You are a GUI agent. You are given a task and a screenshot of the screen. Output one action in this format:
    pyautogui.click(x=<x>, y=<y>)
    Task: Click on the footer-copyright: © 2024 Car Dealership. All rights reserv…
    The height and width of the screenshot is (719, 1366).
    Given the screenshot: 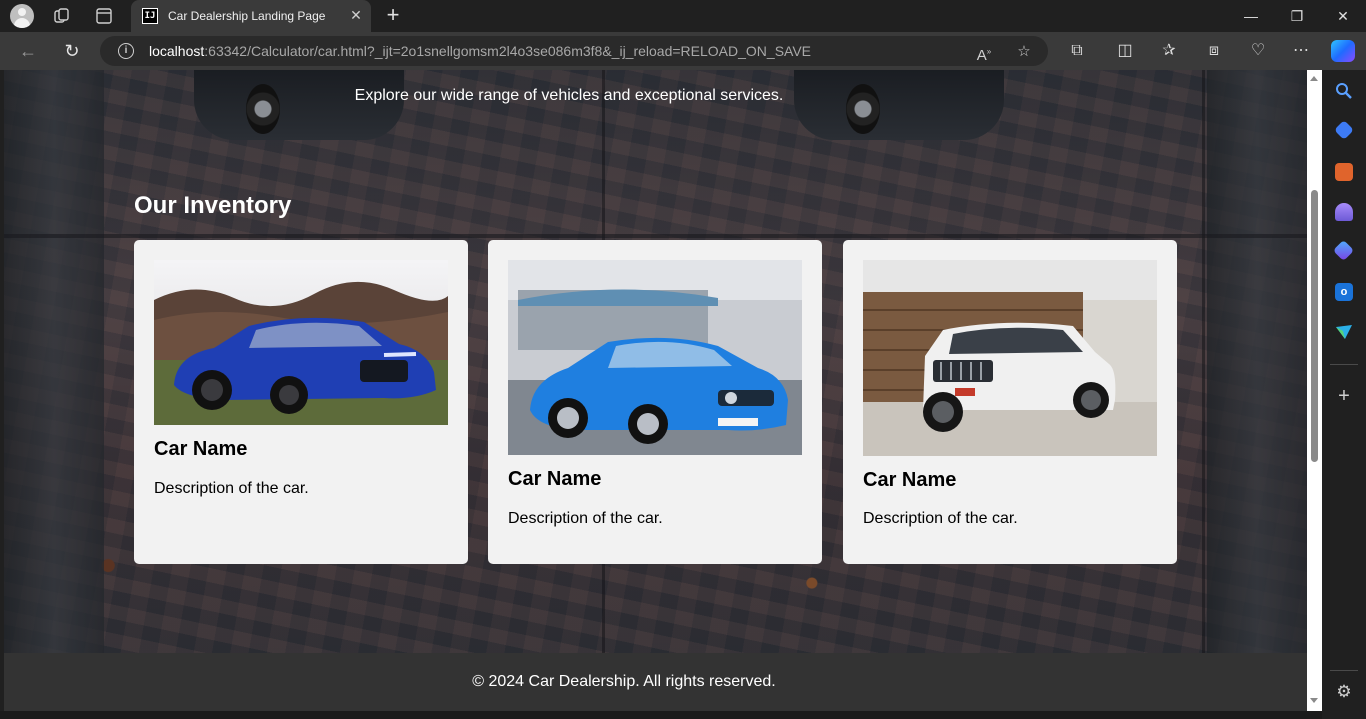 What is the action you would take?
    pyautogui.click(x=624, y=681)
    